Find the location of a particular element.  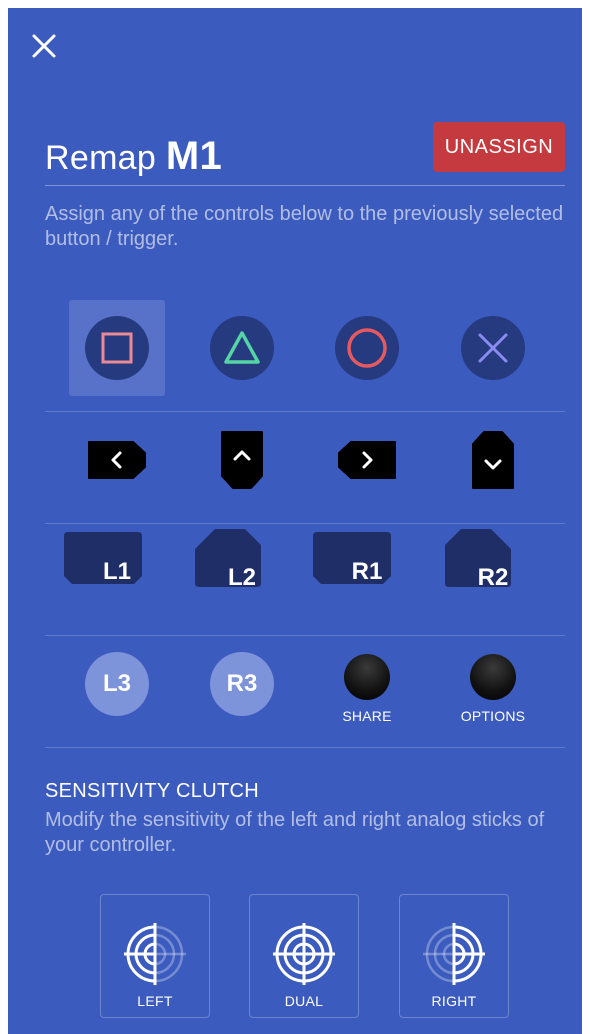

options-button: OPTIONS is located at coordinates (493, 684).